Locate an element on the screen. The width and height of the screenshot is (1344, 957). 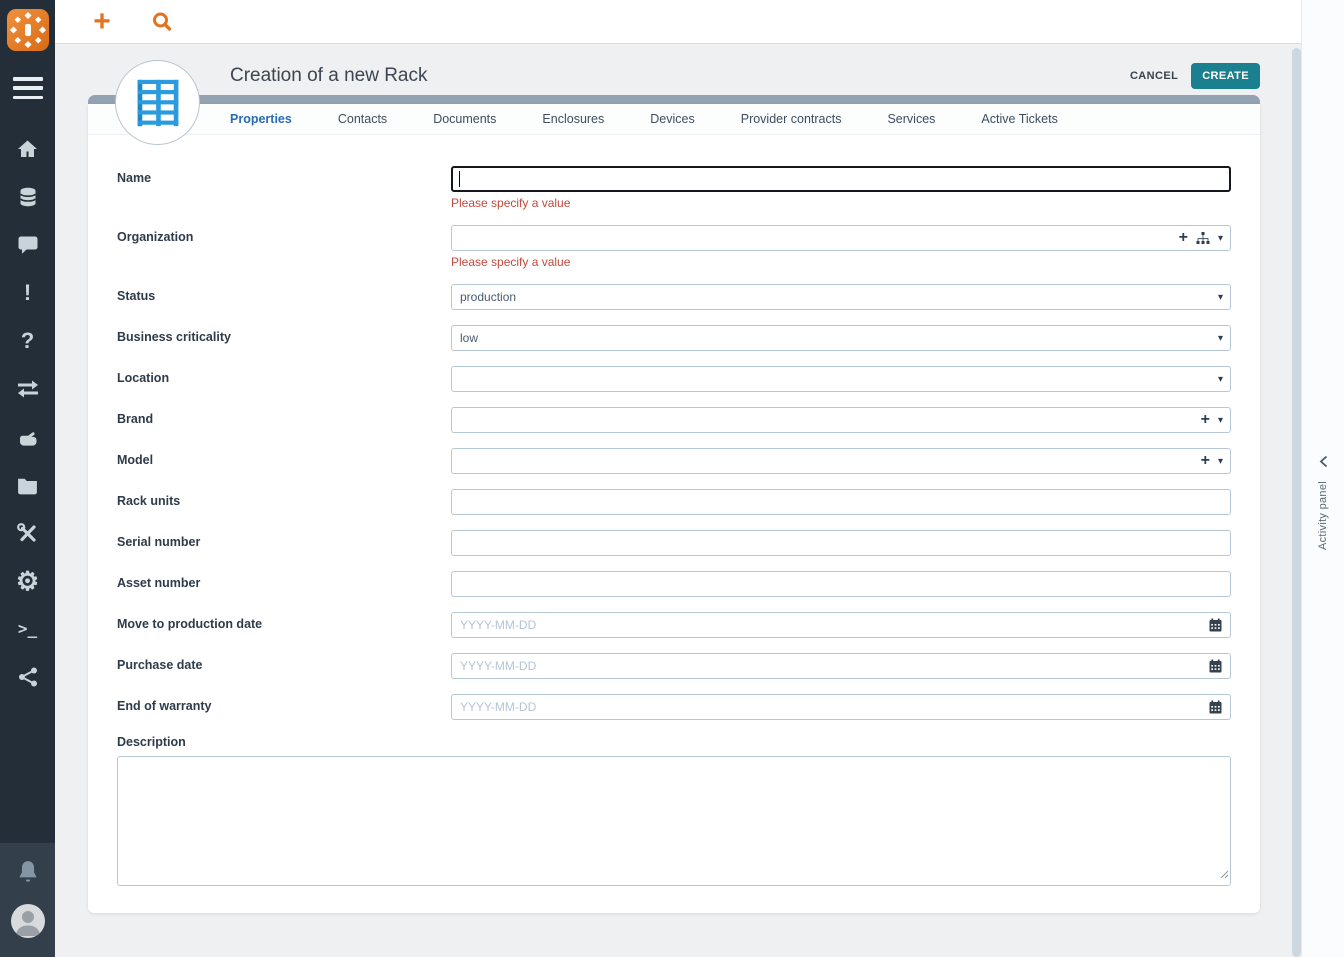
organization-select: + ▾ is located at coordinates (841, 238).